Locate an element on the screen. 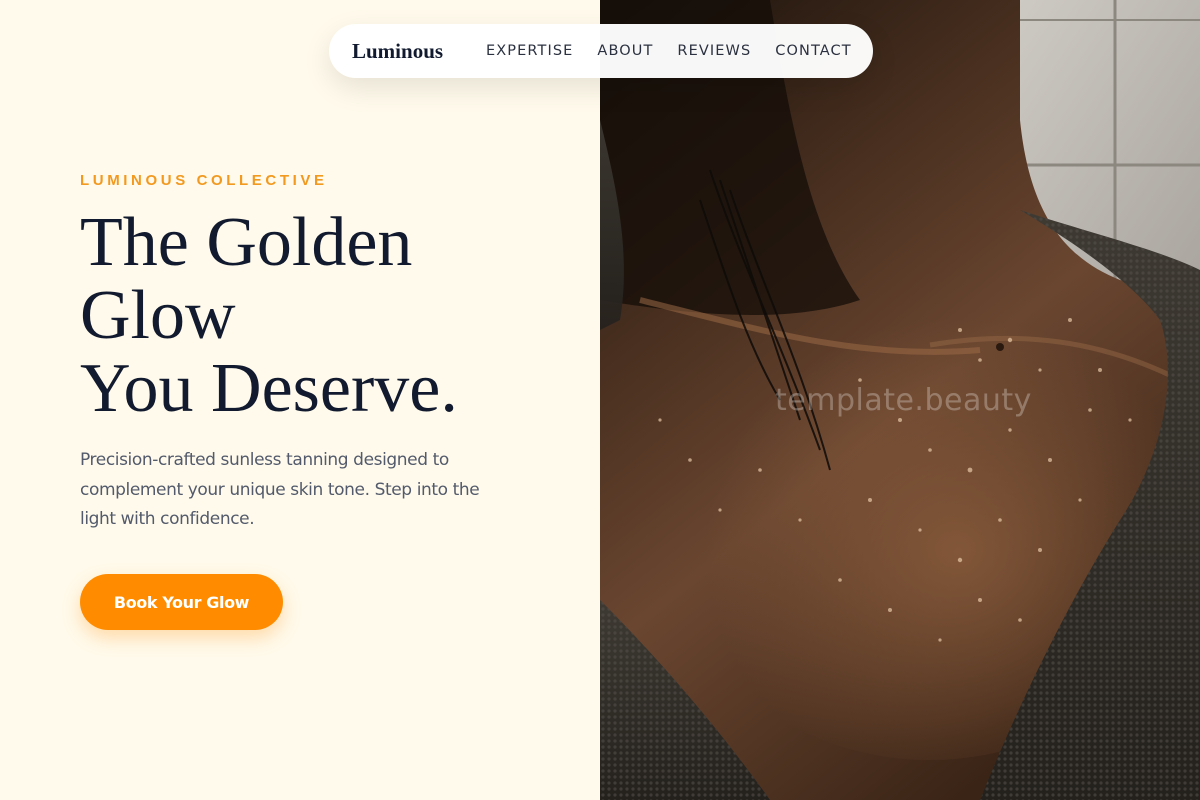 The width and height of the screenshot is (1200, 800). hero-headline-line: The Golden is located at coordinates (246, 242).